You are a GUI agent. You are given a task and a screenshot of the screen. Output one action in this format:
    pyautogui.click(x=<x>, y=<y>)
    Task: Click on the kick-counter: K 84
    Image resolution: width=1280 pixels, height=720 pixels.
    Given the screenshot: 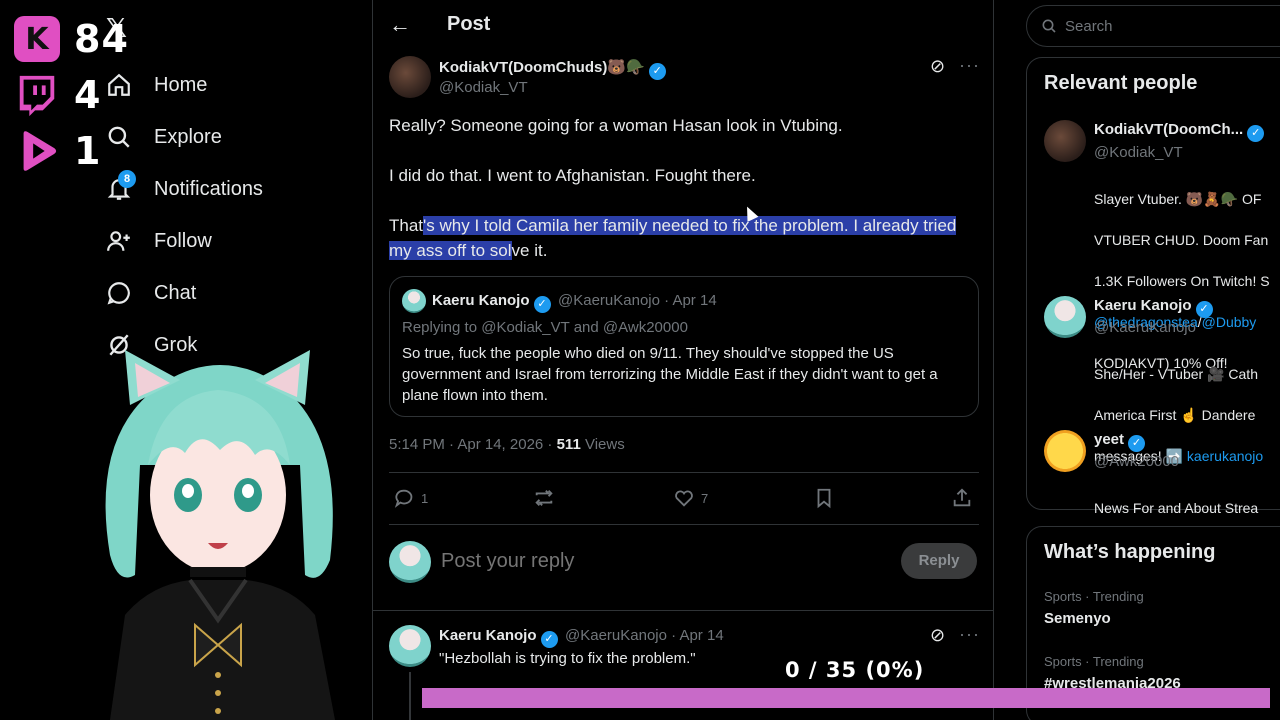 What is the action you would take?
    pyautogui.click(x=71, y=39)
    